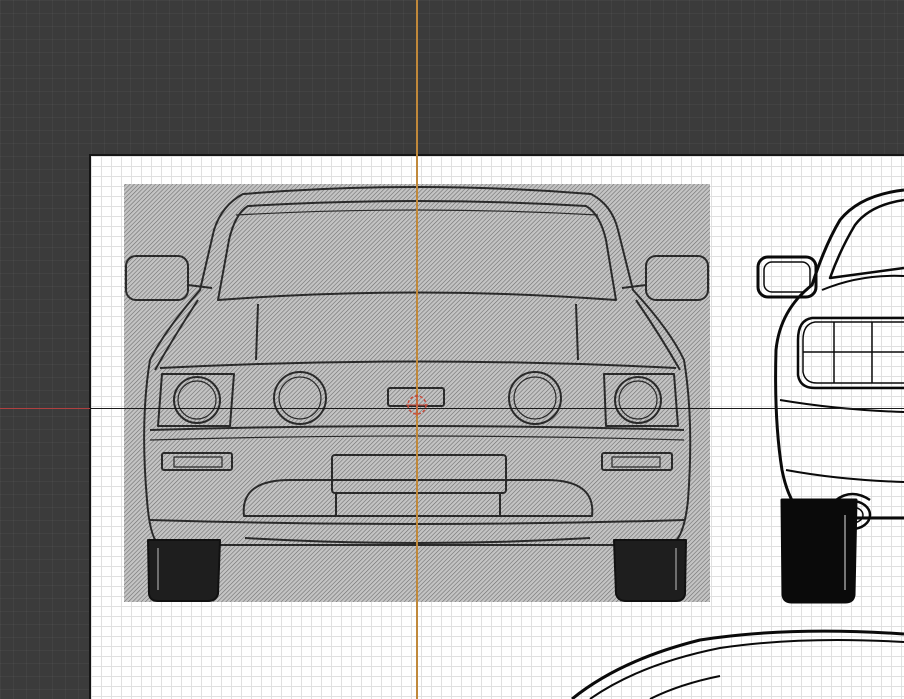  I want to click on tail-light-panel, so click(850, 353).